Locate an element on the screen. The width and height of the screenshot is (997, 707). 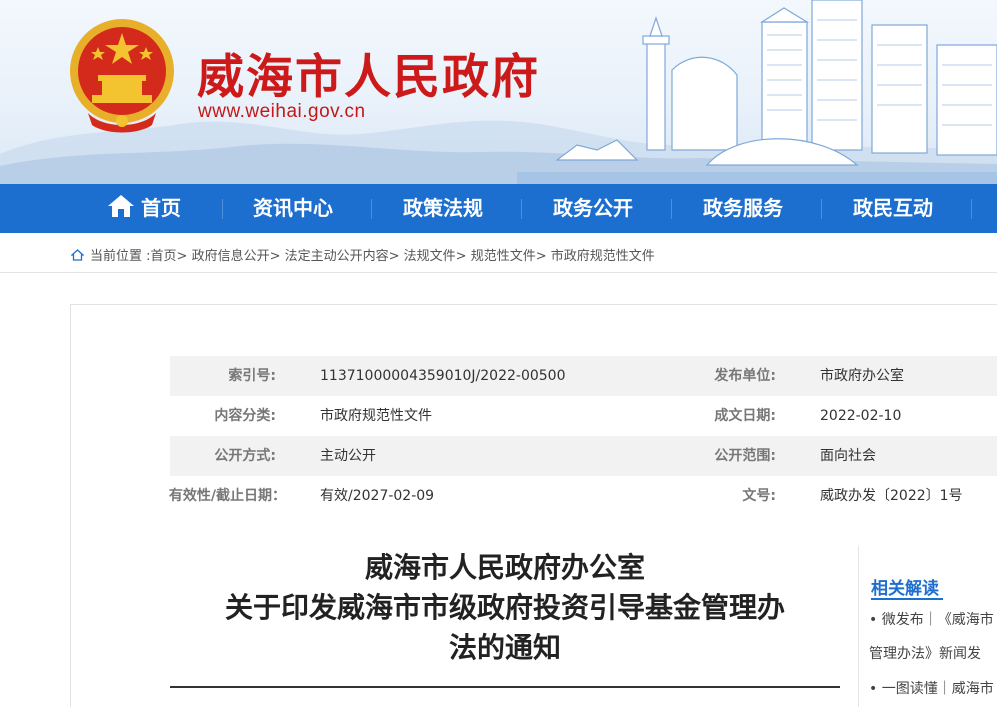
category-label: 内容分类: is located at coordinates (245, 416).